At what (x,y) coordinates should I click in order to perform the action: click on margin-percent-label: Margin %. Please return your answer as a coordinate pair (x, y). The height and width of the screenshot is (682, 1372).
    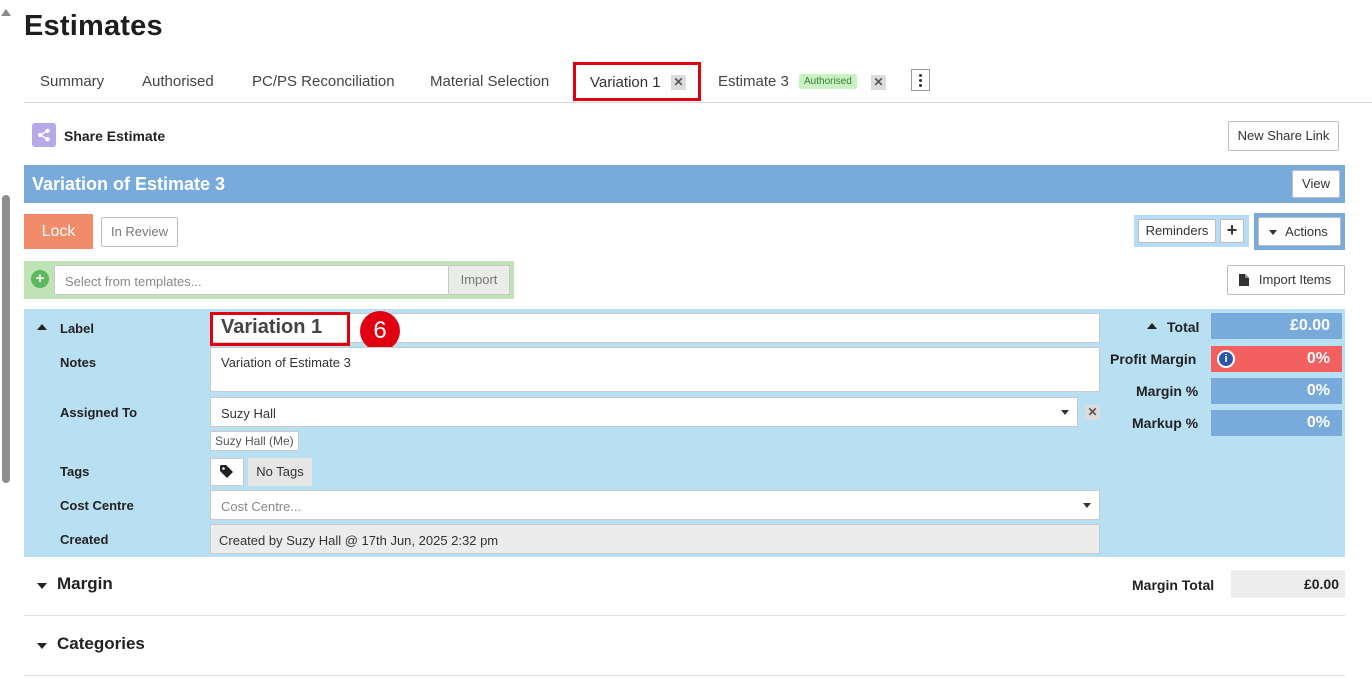
    Looking at the image, I should click on (1167, 391).